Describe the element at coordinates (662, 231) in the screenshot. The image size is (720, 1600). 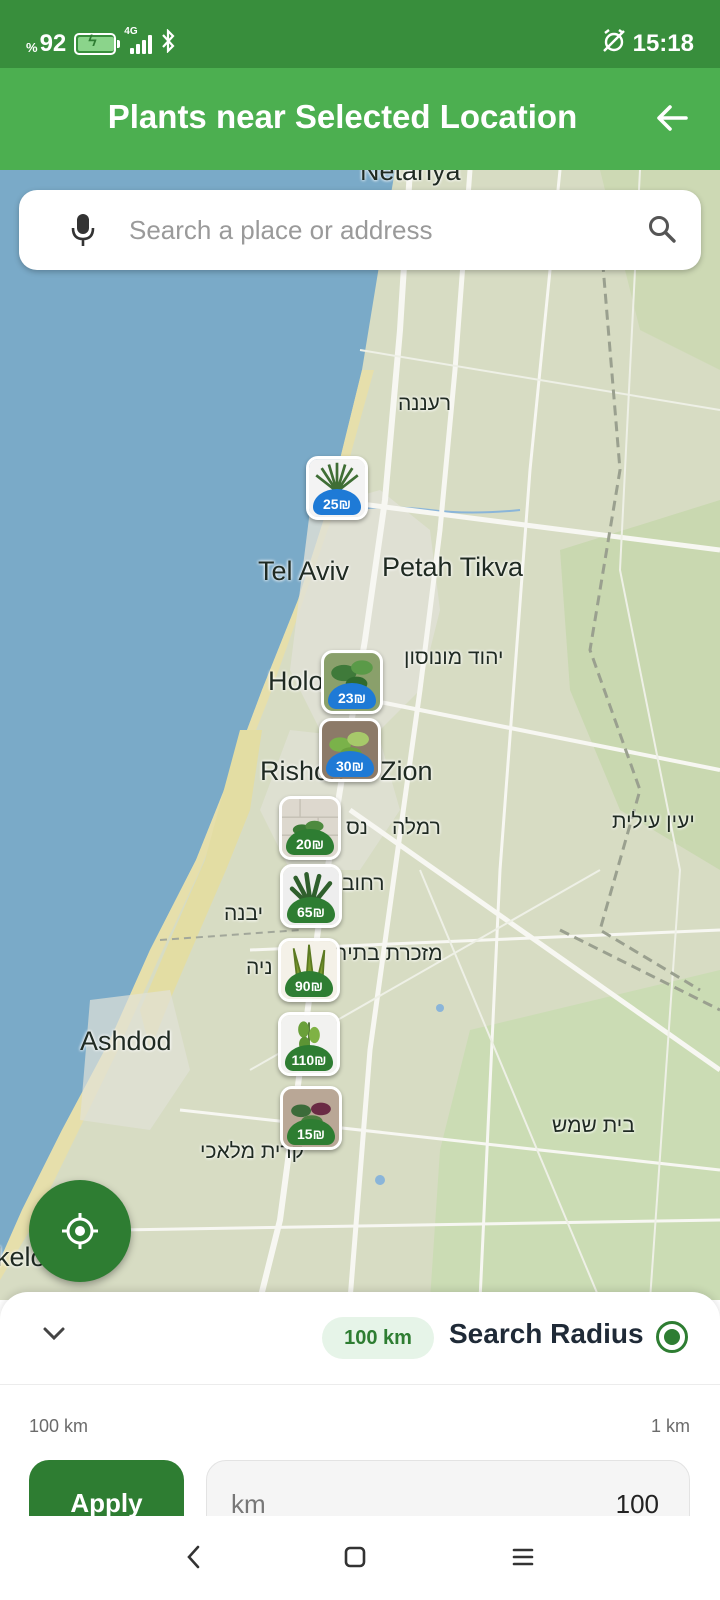
I see `search-icon` at that location.